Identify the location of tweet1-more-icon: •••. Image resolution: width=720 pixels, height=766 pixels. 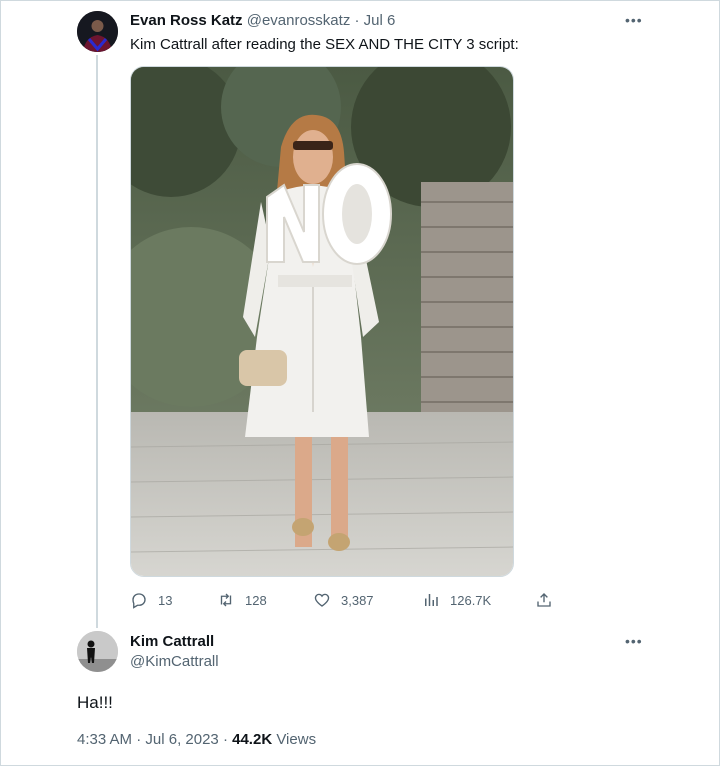
(634, 20).